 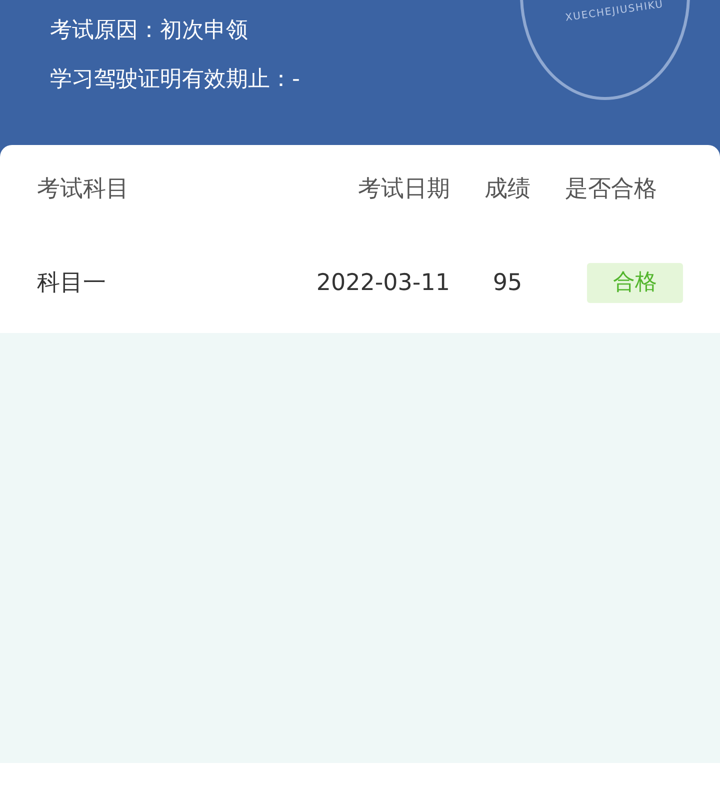 What do you see at coordinates (635, 283) in the screenshot?
I see `result-badge: 合格` at bounding box center [635, 283].